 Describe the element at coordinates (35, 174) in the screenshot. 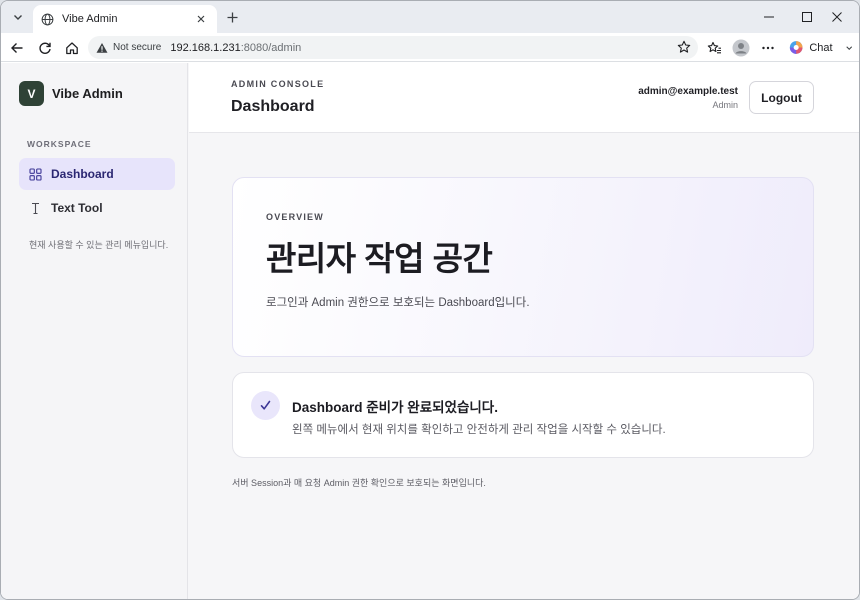

I see `grid-icon` at that location.